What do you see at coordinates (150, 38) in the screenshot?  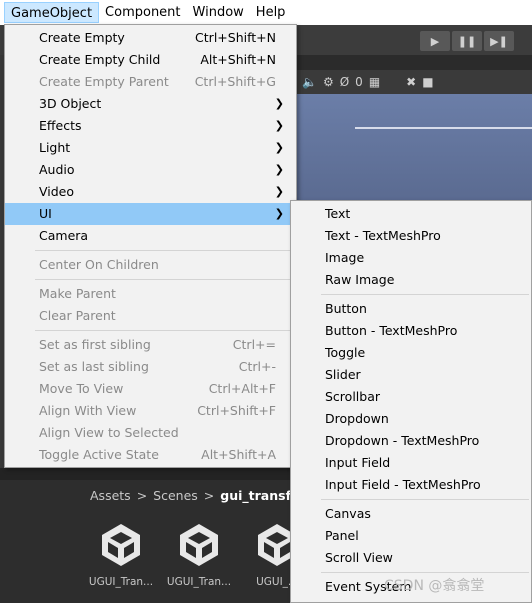 I see `menu-item-create-empty: Create Empty Ctrl+Shift+N` at bounding box center [150, 38].